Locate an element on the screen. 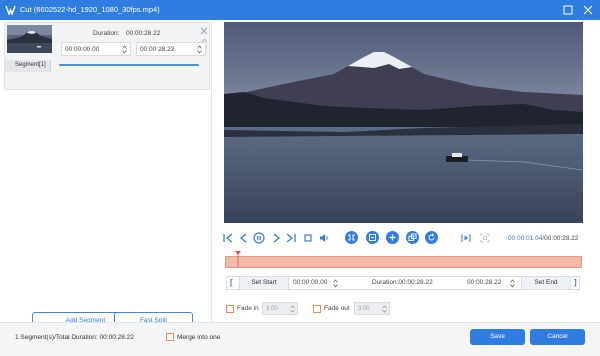  fullscreen-icon is located at coordinates (485, 238).